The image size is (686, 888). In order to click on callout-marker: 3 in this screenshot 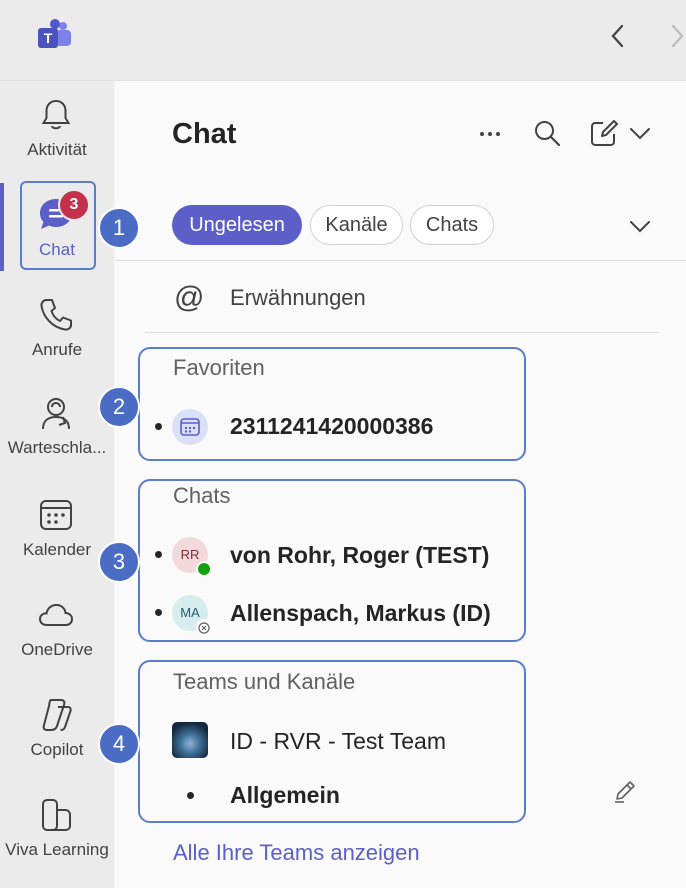, I will do `click(119, 562)`.